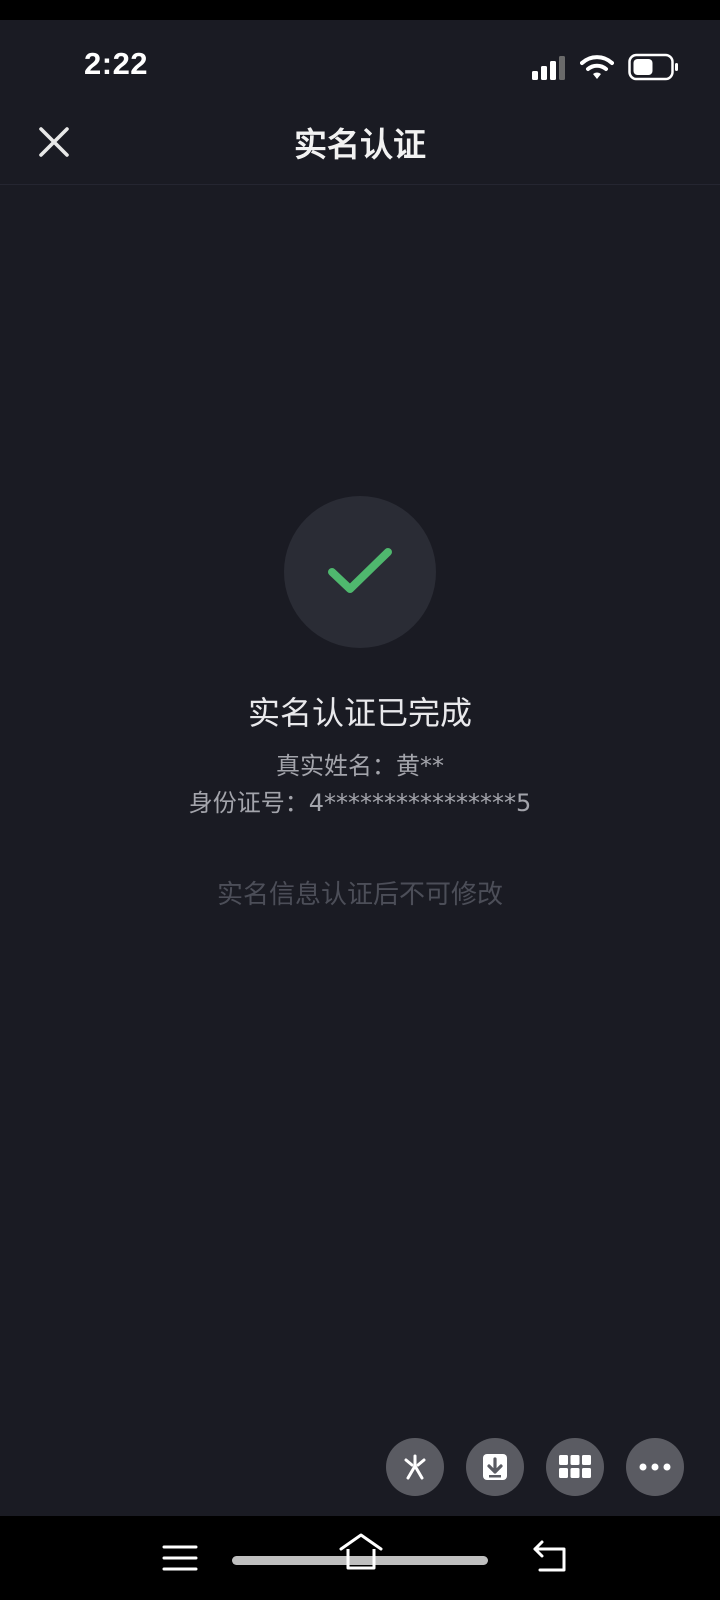 The height and width of the screenshot is (1600, 720). What do you see at coordinates (597, 67) in the screenshot?
I see `wifi-icon` at bounding box center [597, 67].